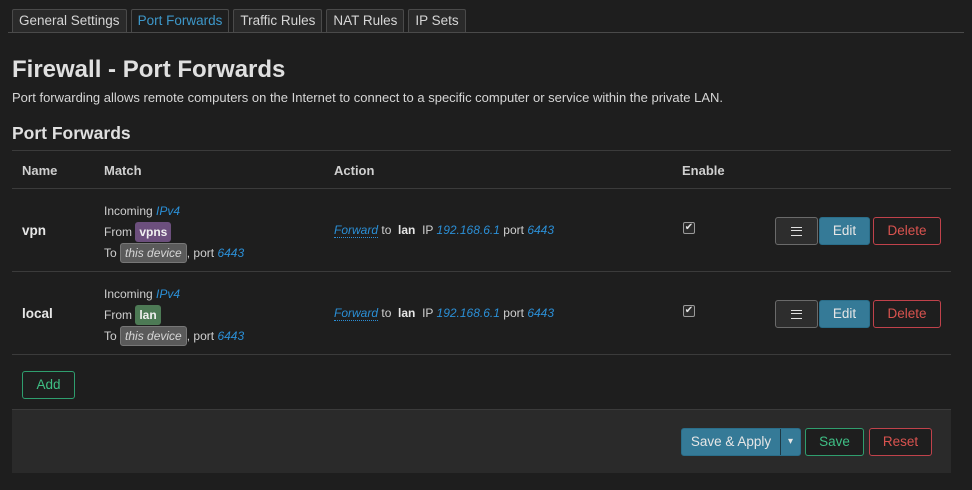 Image resolution: width=972 pixels, height=490 pixels. What do you see at coordinates (278, 21) in the screenshot?
I see `tab-traffic-rules: Traffic Rules` at bounding box center [278, 21].